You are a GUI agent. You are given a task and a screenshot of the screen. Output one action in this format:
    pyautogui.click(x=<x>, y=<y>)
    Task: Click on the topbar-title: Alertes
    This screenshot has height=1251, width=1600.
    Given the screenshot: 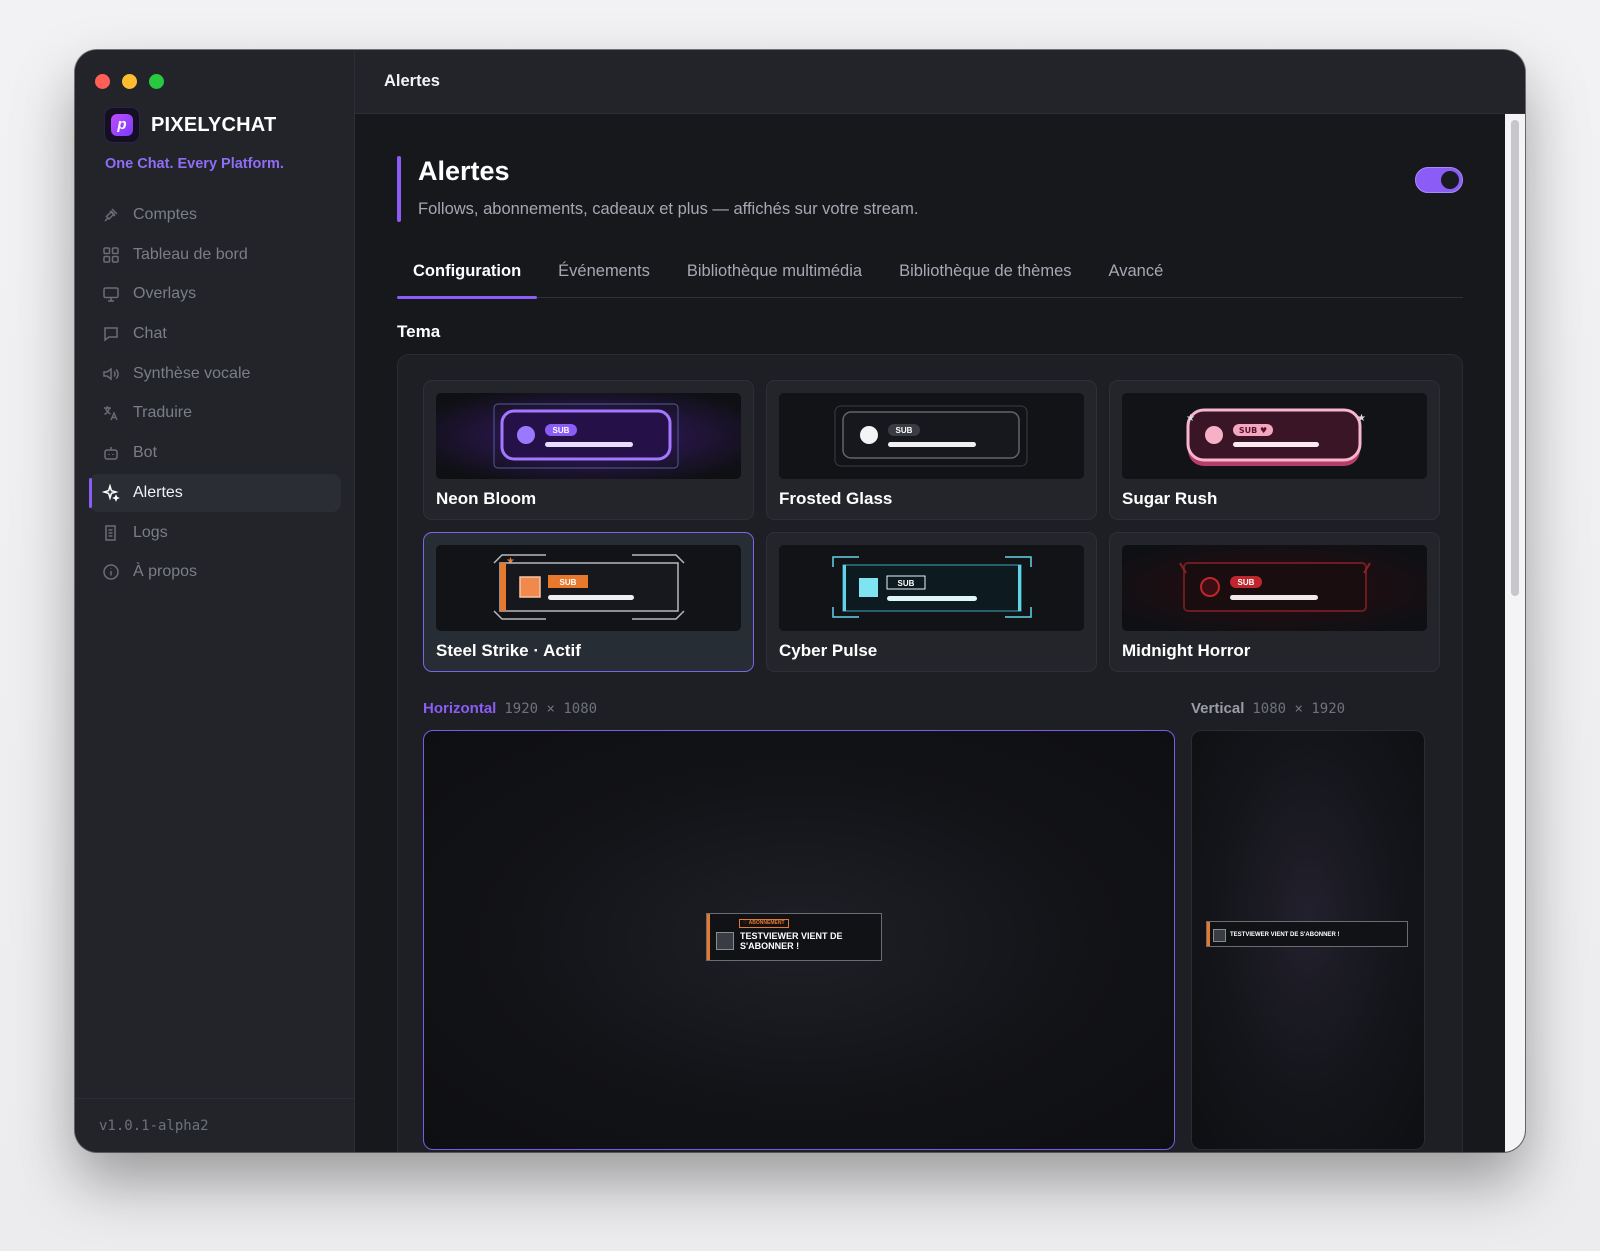 What is the action you would take?
    pyautogui.click(x=940, y=82)
    